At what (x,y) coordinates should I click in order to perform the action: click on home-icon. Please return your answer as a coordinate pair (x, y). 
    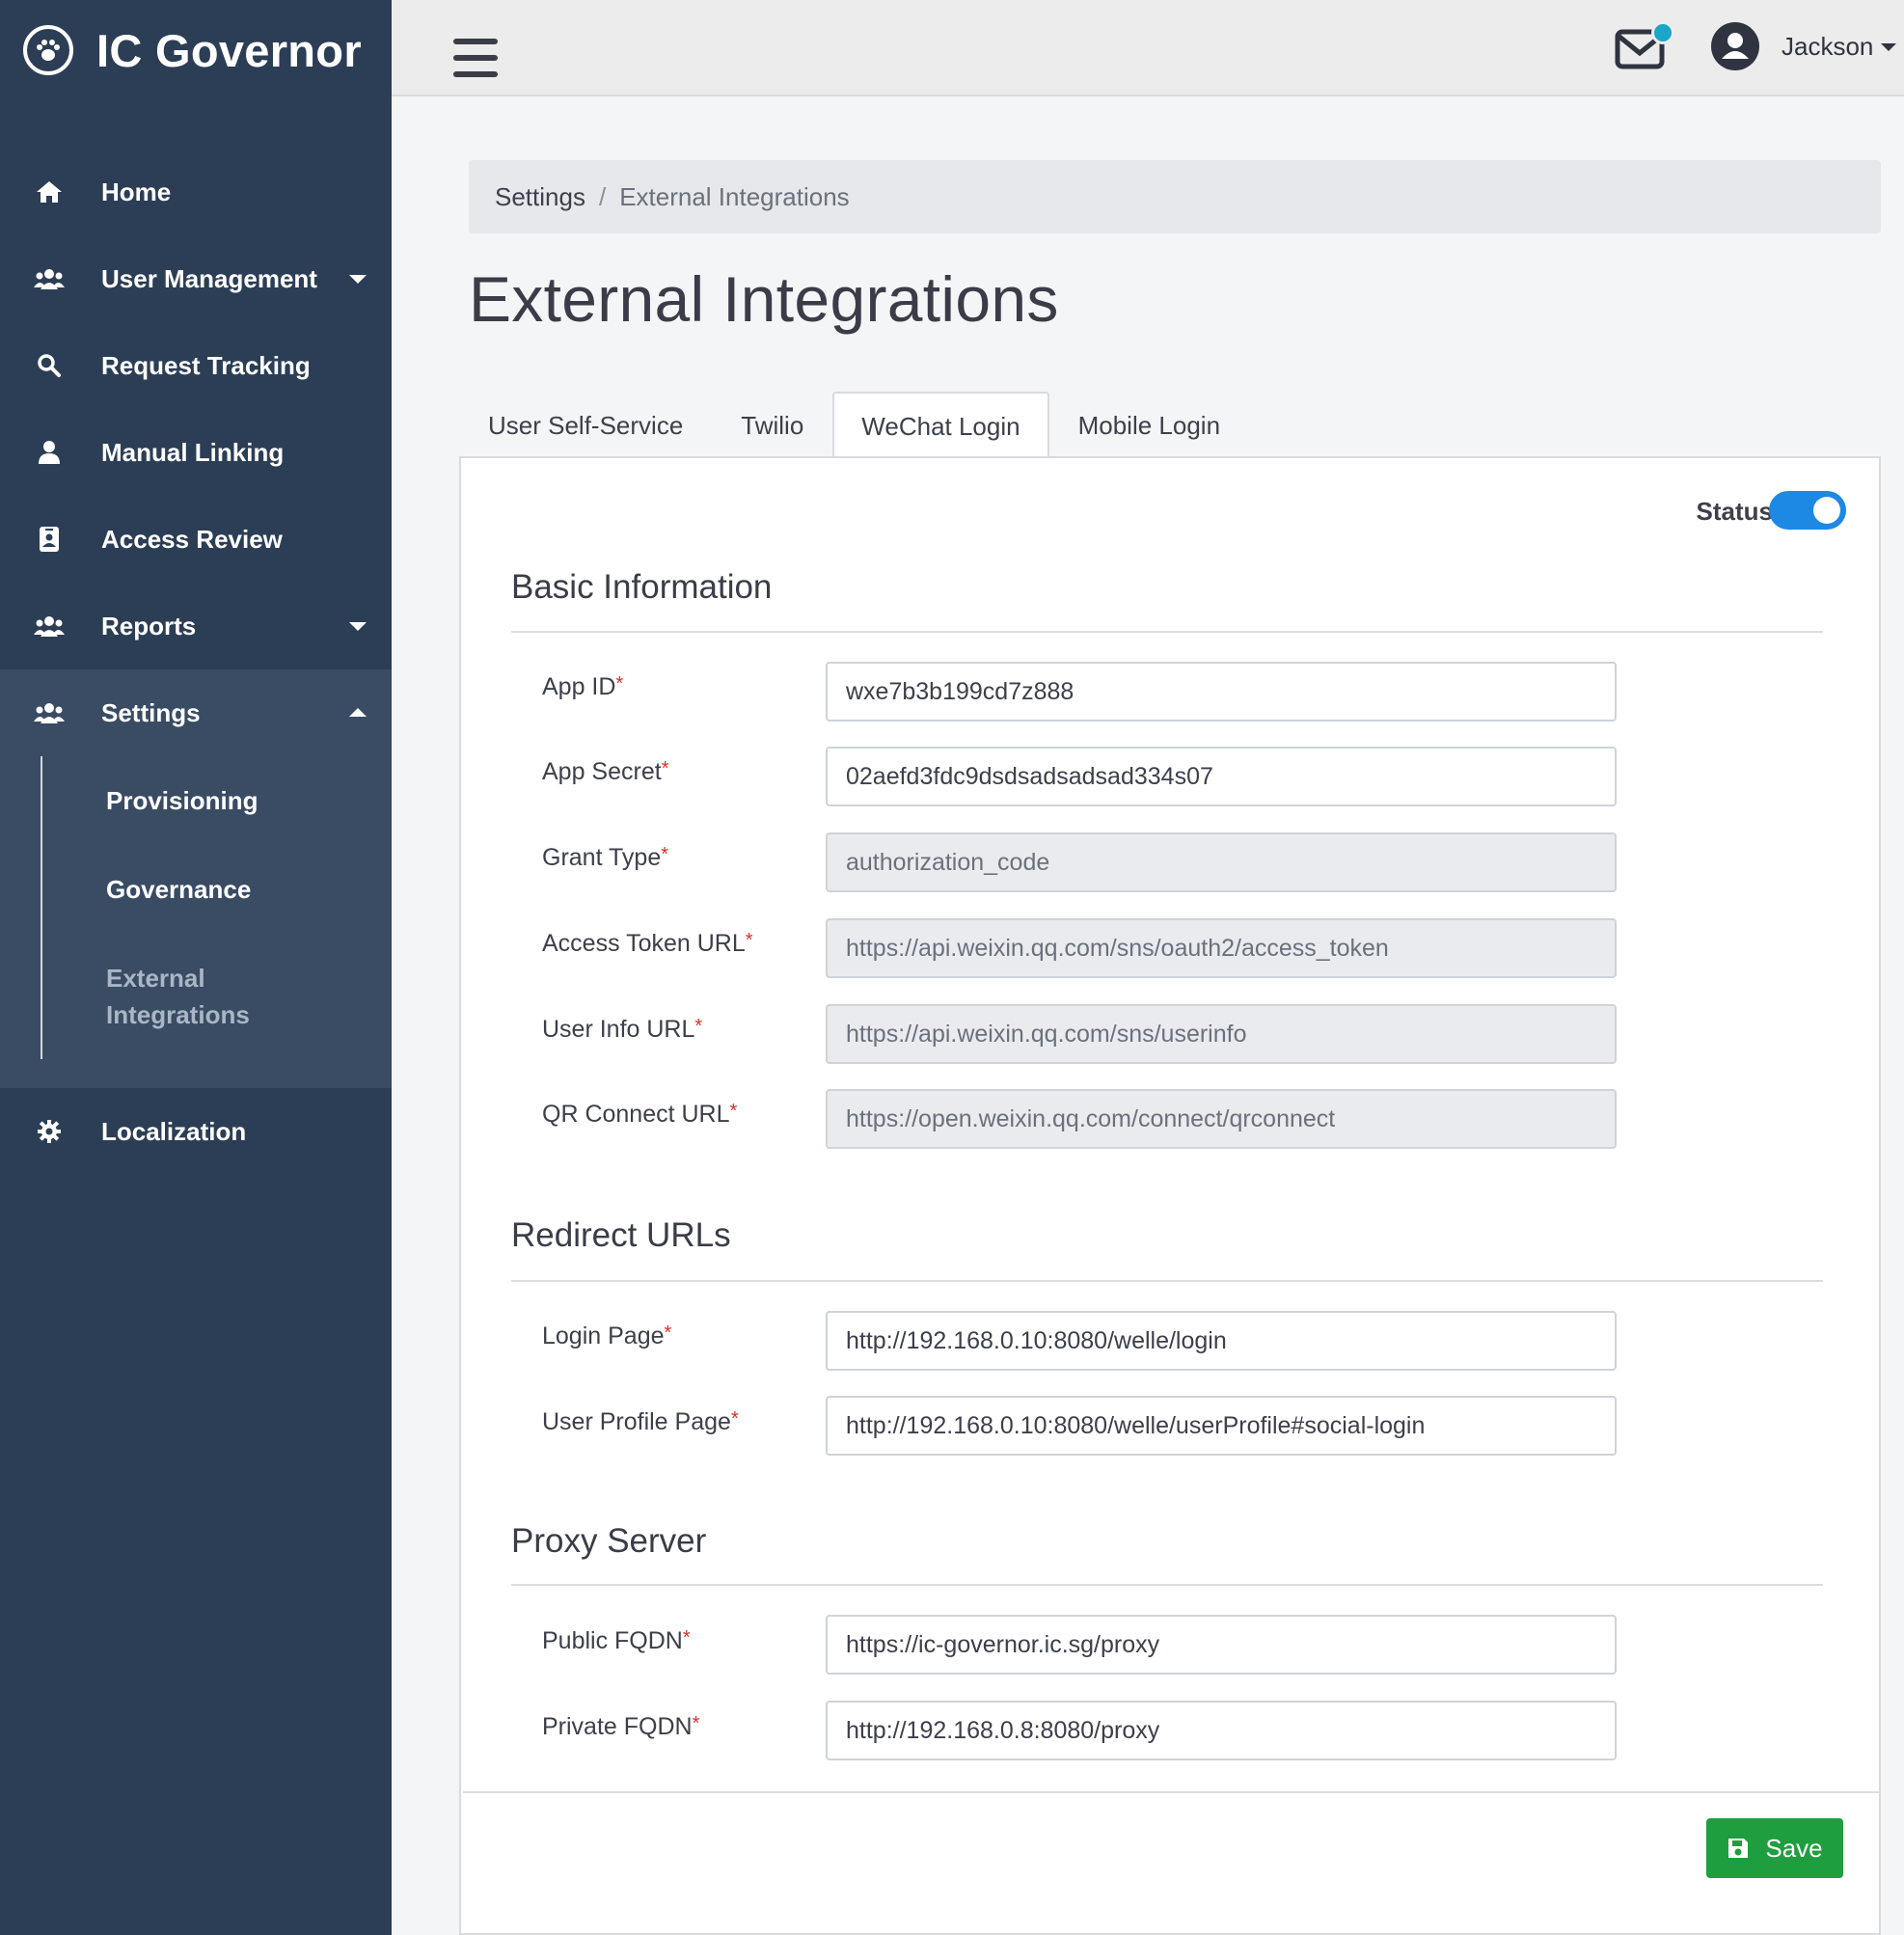
    Looking at the image, I should click on (50, 192).